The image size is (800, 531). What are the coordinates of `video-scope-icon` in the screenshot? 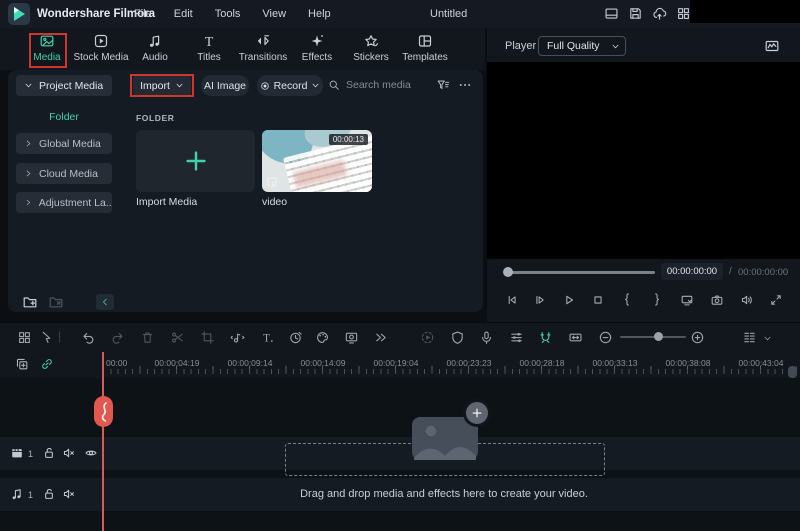 It's located at (772, 46).